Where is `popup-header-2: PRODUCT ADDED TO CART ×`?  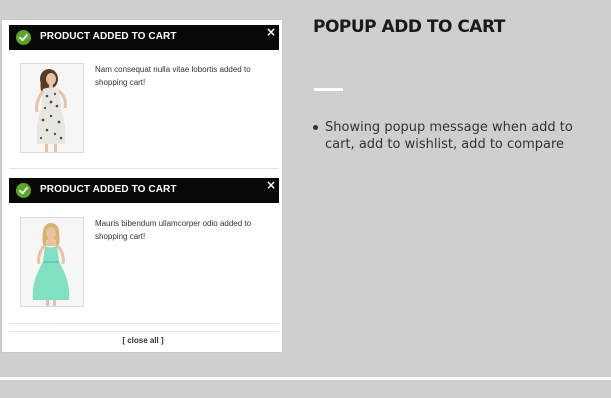
popup-header-2: PRODUCT ADDED TO CART × is located at coordinates (144, 190).